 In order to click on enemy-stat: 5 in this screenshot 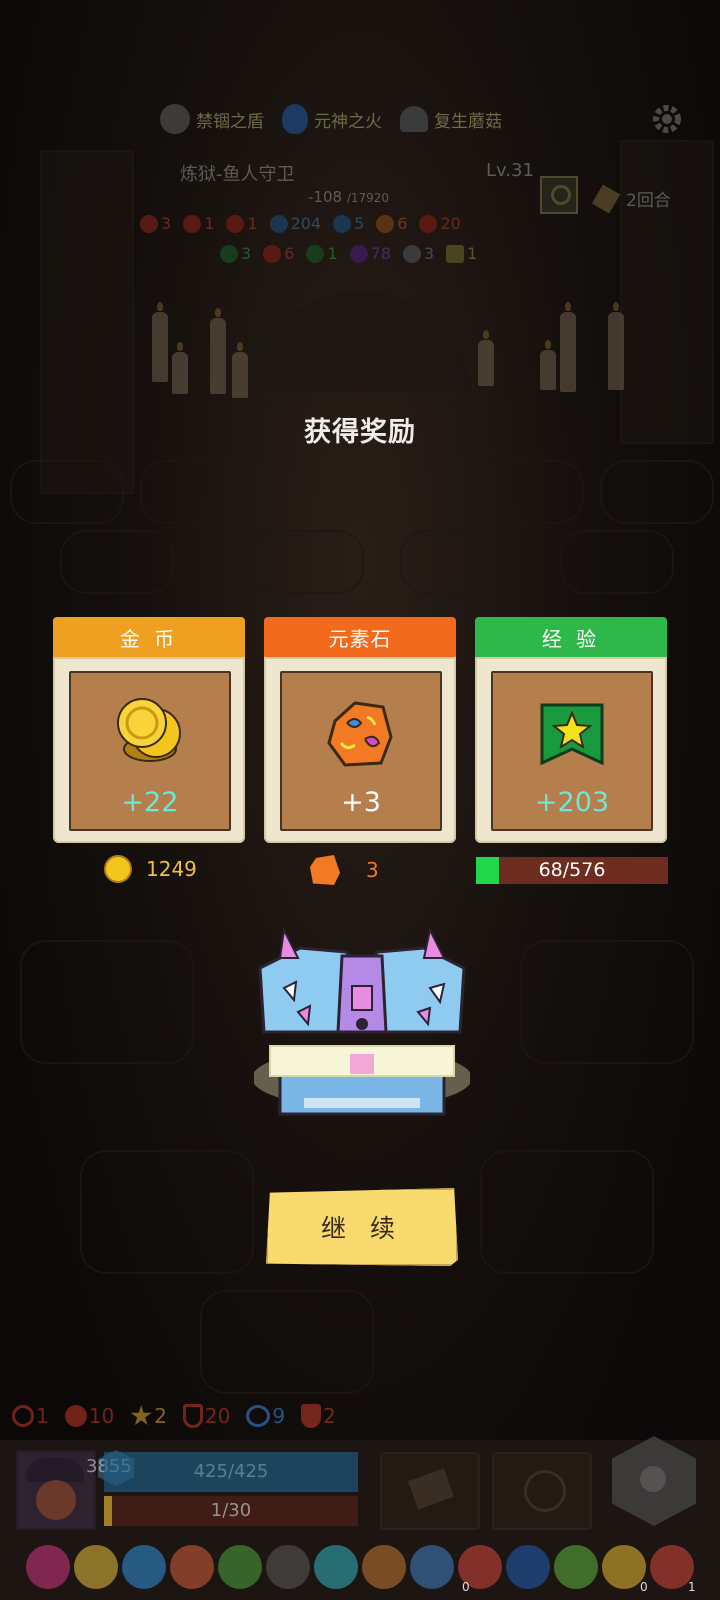, I will do `click(348, 223)`.